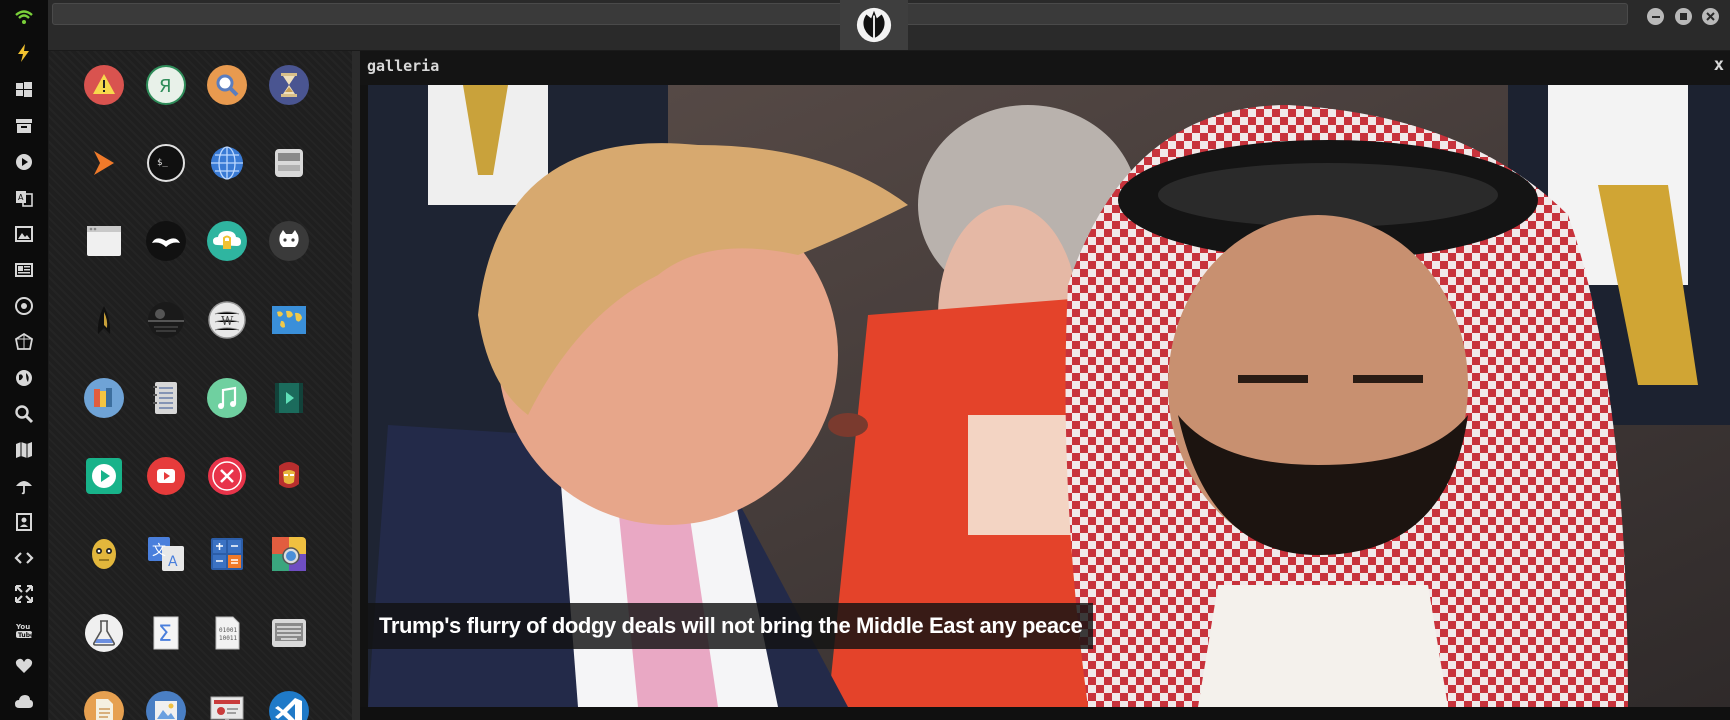 Image resolution: width=1730 pixels, height=720 pixels. Describe the element at coordinates (24, 270) in the screenshot. I see `newspaper-icon` at that location.